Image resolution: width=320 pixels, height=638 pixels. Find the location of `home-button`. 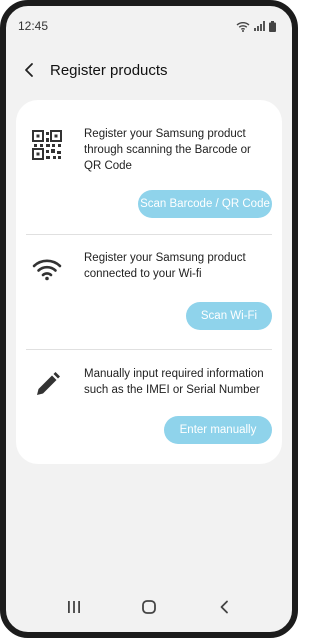

home-button is located at coordinates (149, 607).